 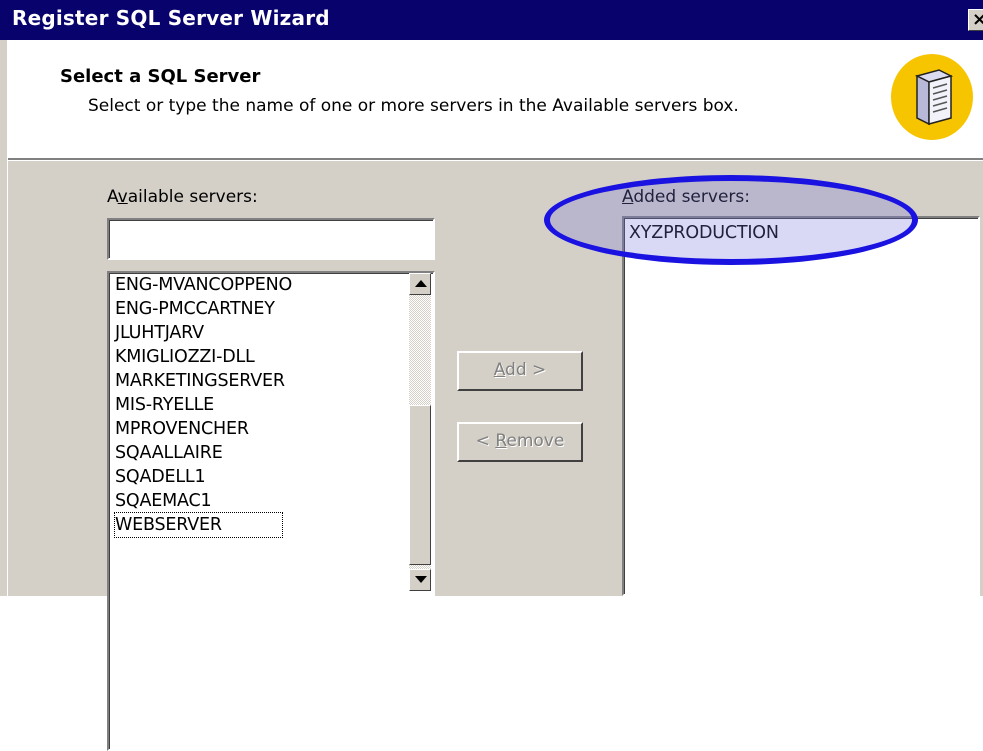 I want to click on scroll-up-button, so click(x=420, y=284).